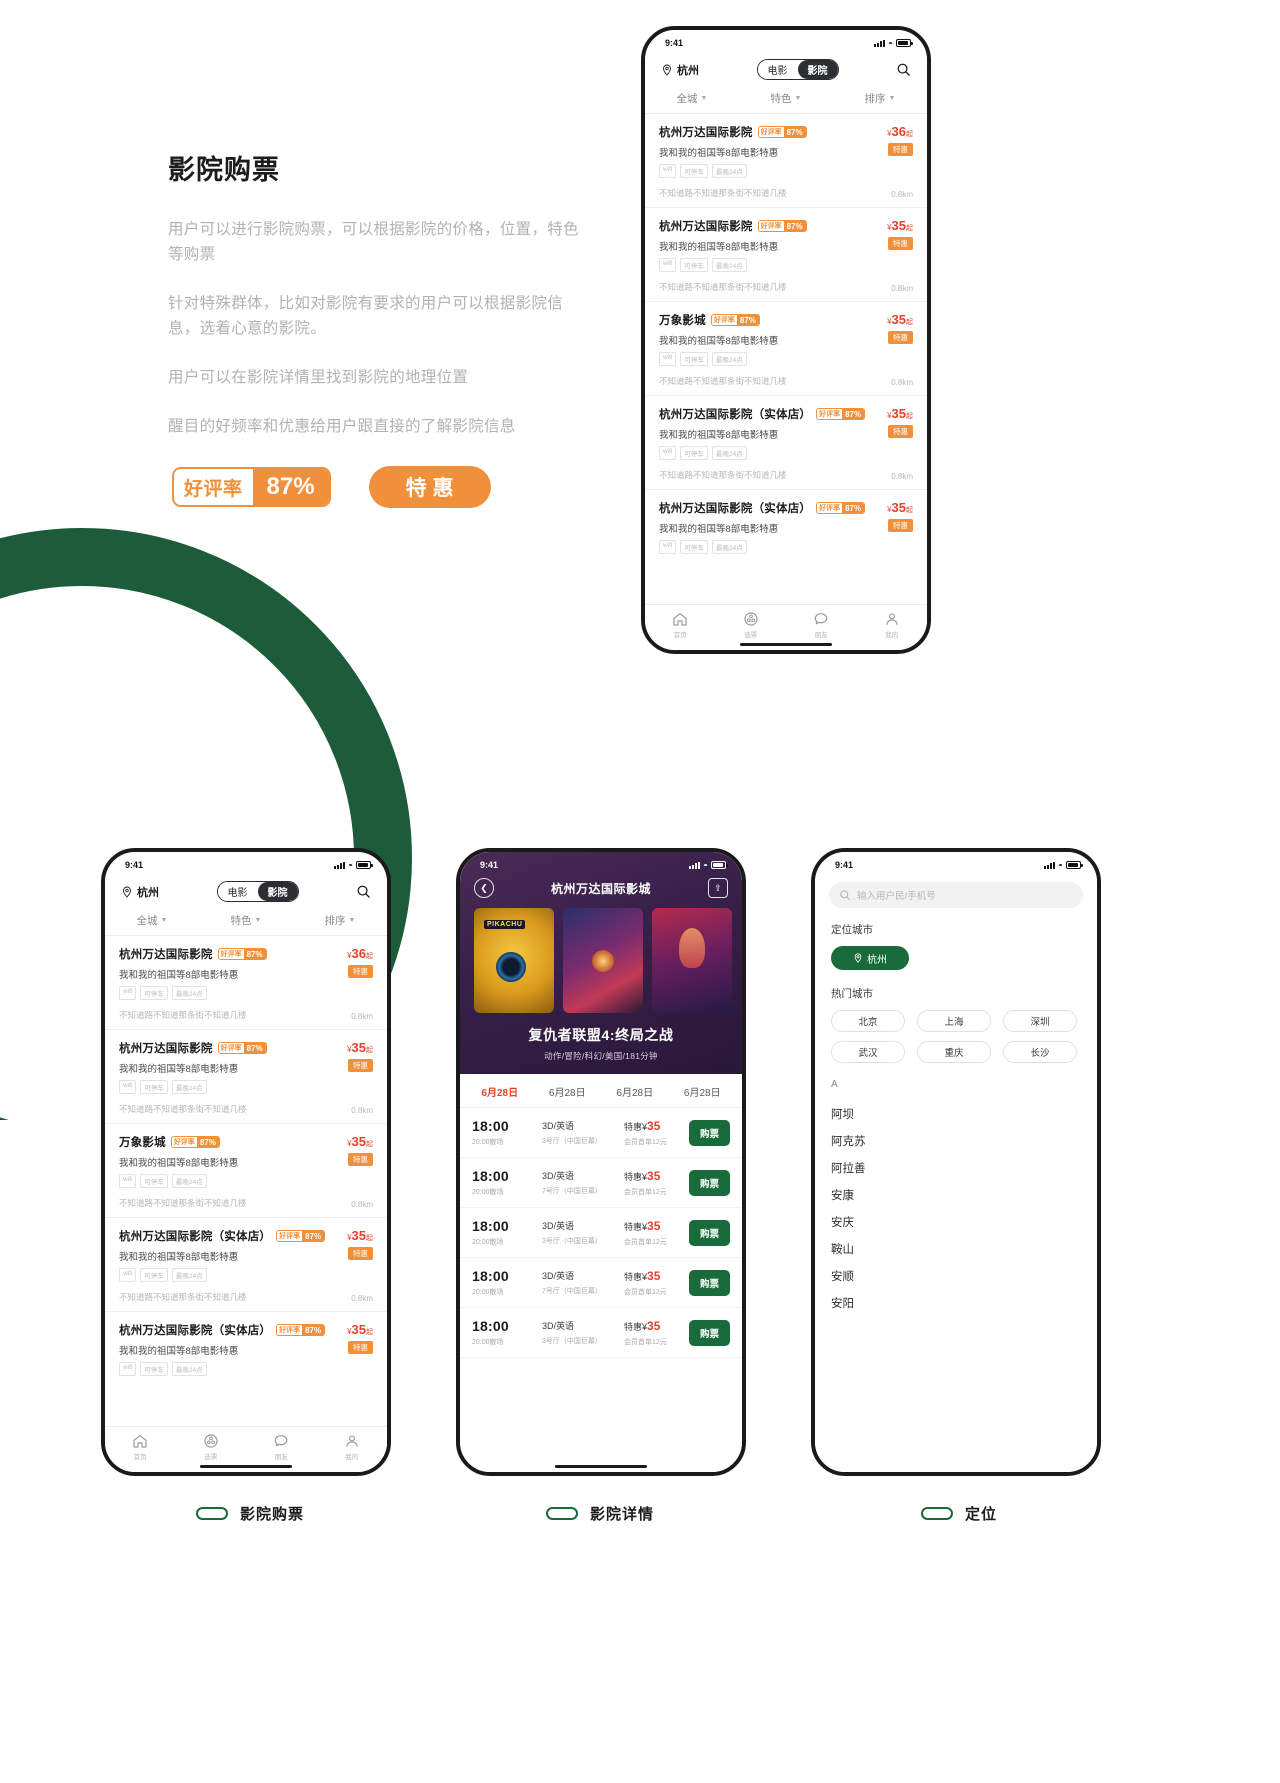 The height and width of the screenshot is (1783, 1280). Describe the element at coordinates (1040, 1021) in the screenshot. I see `hot-city-chip: 深圳` at that location.